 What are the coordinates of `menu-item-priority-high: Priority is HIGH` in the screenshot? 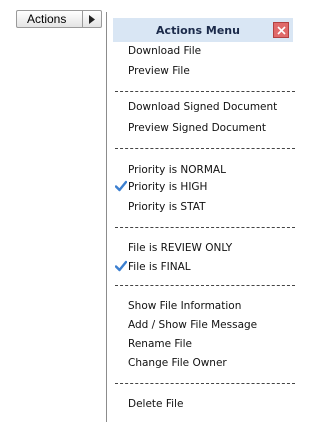 It's located at (167, 187).